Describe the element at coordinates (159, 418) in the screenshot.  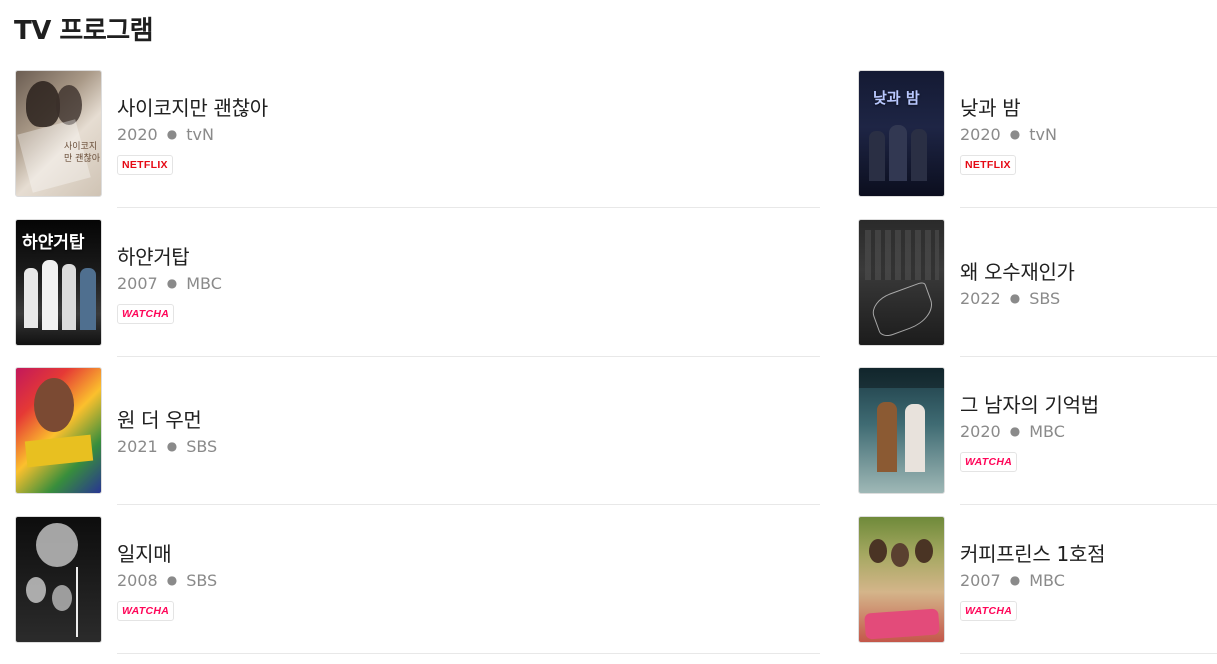
I see `program-title: 원 더 우먼` at that location.